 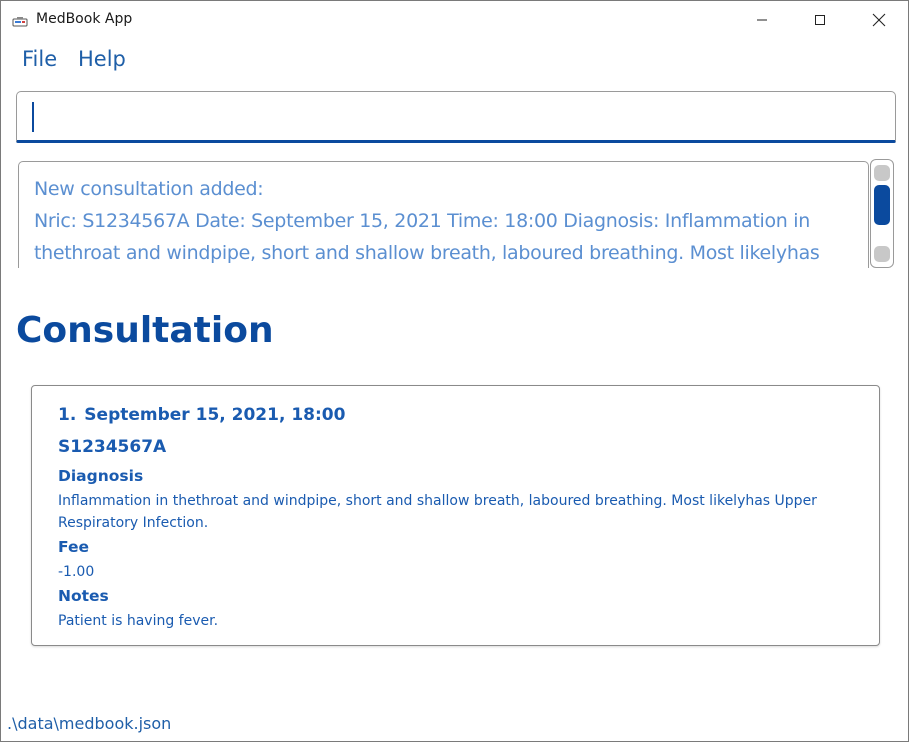 What do you see at coordinates (215, 415) in the screenshot?
I see `consultation-datetime: September 15, 2021, 18:00` at bounding box center [215, 415].